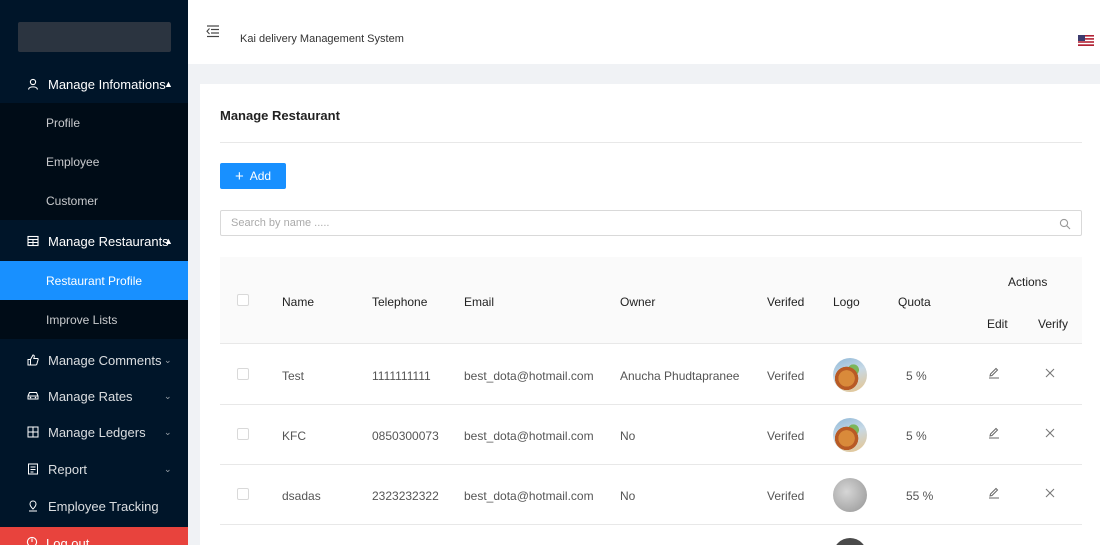  What do you see at coordinates (33, 469) in the screenshot?
I see `report-icon` at bounding box center [33, 469].